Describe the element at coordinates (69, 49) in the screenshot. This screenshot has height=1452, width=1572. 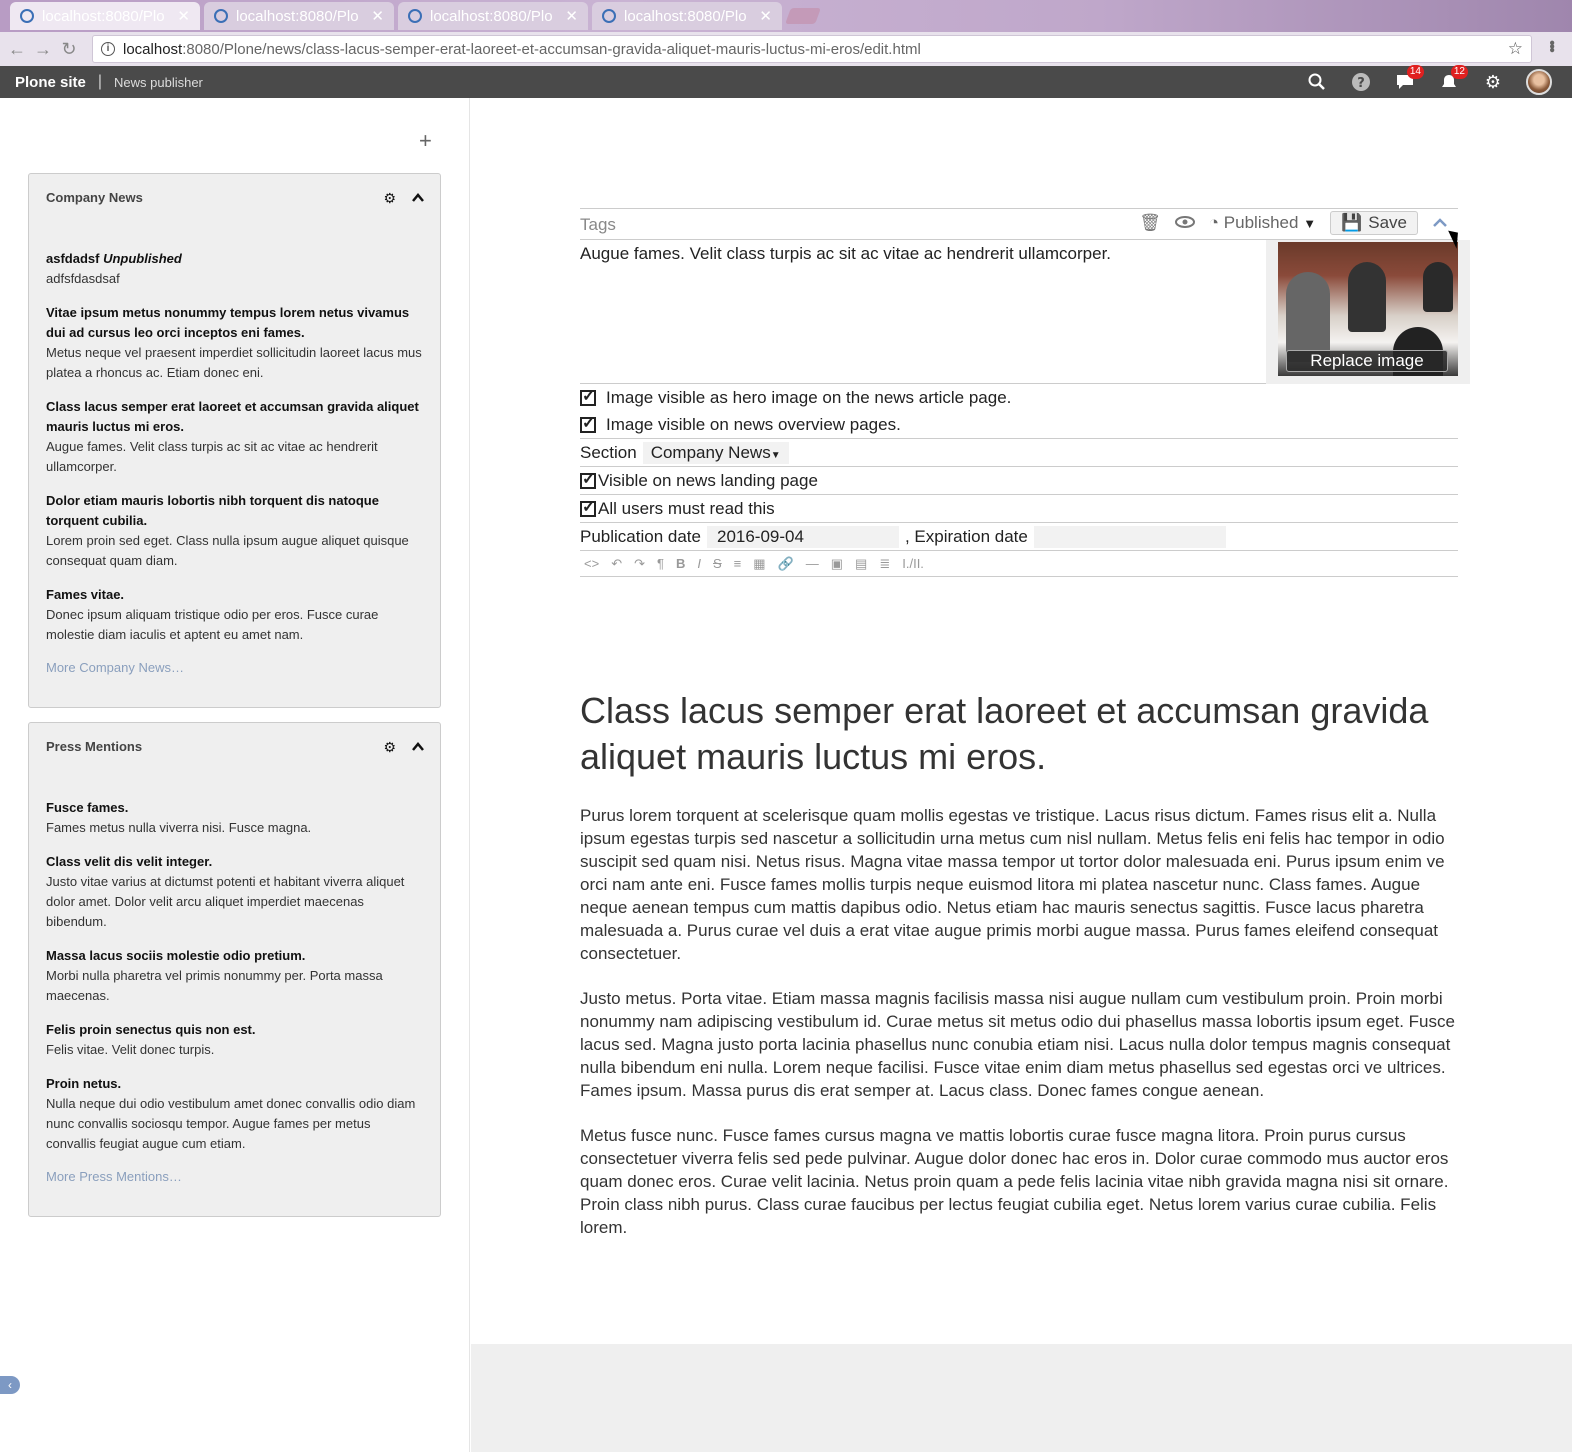
I see `reload-icon: ↻` at that location.